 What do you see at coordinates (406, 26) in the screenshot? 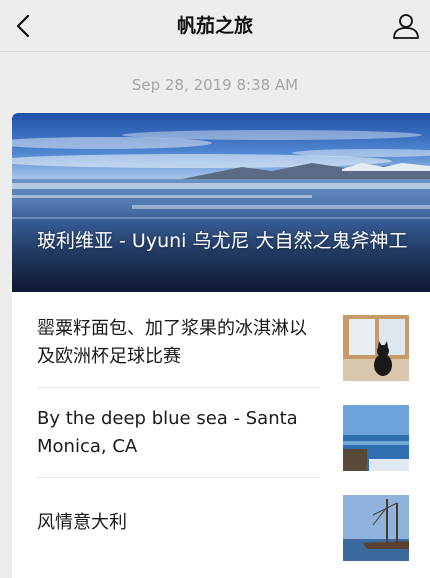
I see `person-icon` at bounding box center [406, 26].